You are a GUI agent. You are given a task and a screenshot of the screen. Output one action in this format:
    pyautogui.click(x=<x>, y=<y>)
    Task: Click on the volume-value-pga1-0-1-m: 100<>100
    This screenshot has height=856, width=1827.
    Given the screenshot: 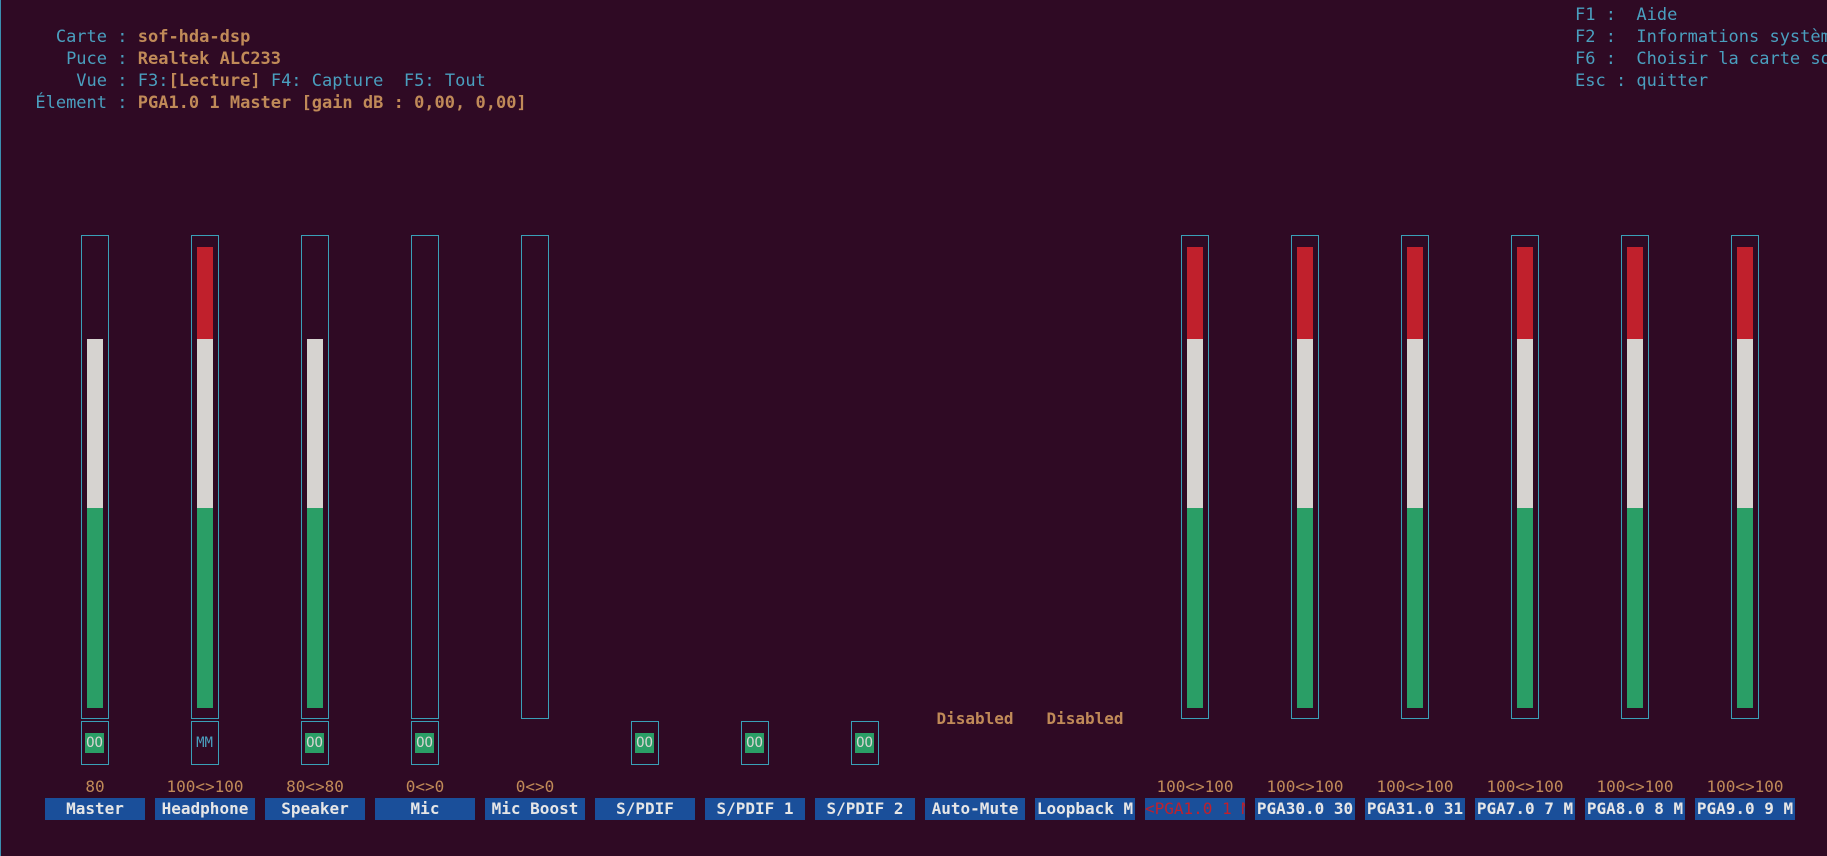 What is the action you would take?
    pyautogui.click(x=1195, y=786)
    